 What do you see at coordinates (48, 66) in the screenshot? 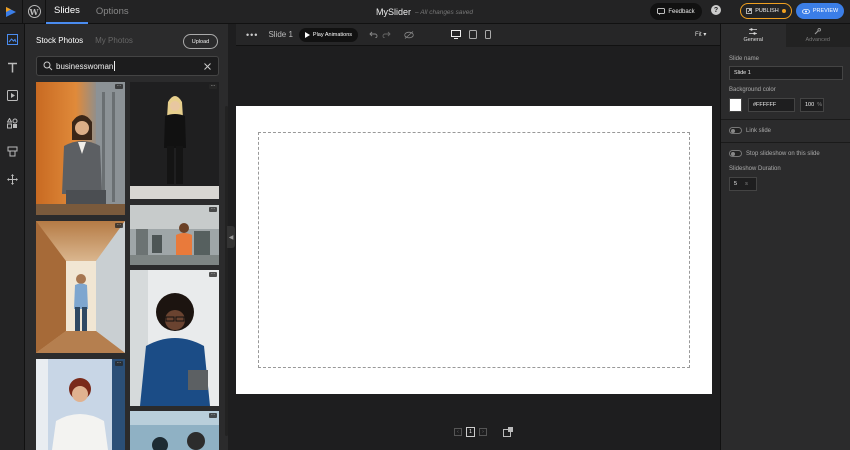
I see `search-icon` at bounding box center [48, 66].